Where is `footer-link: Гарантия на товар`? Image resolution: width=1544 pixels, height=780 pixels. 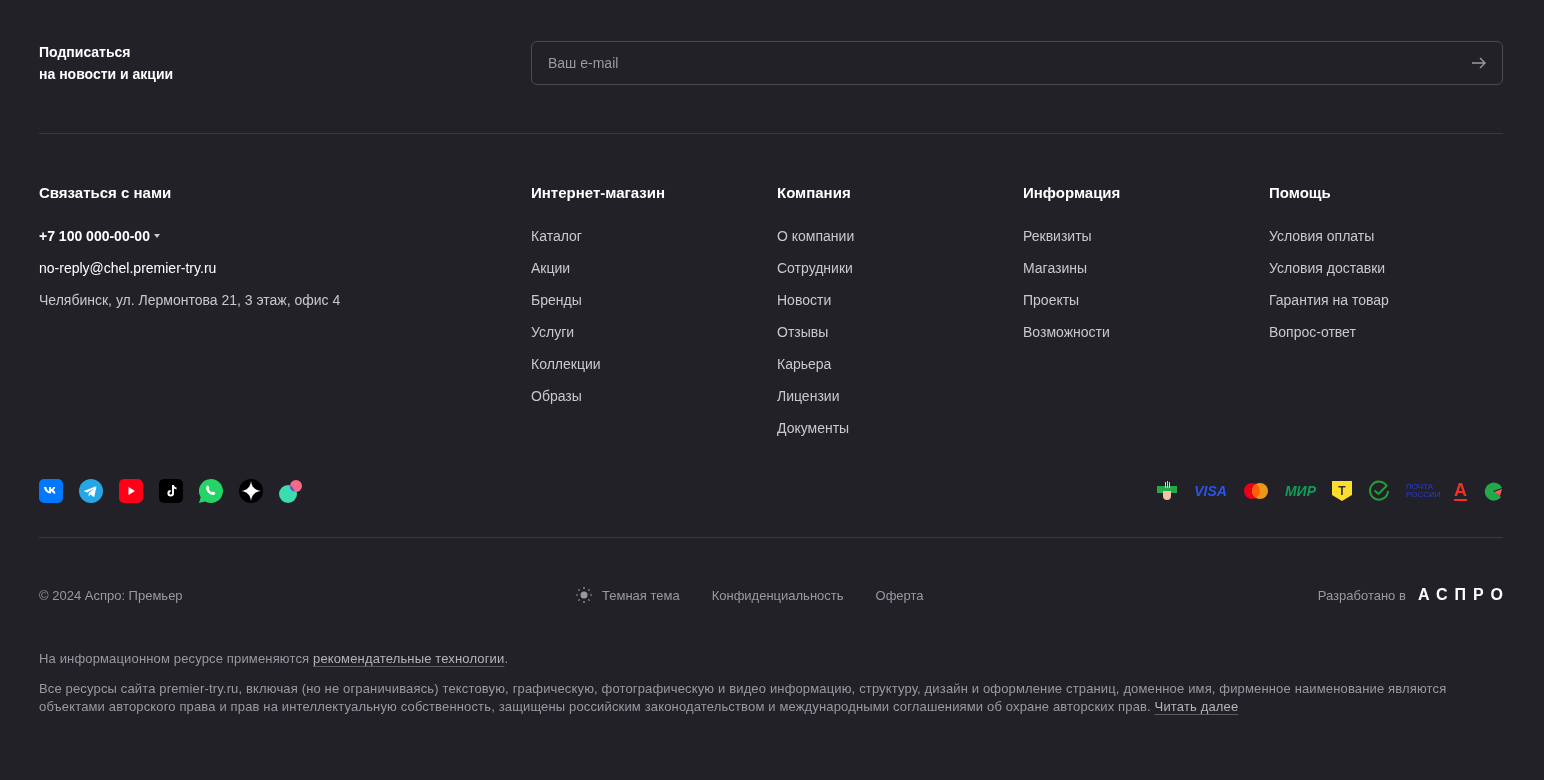 footer-link: Гарантия на товар is located at coordinates (1329, 300).